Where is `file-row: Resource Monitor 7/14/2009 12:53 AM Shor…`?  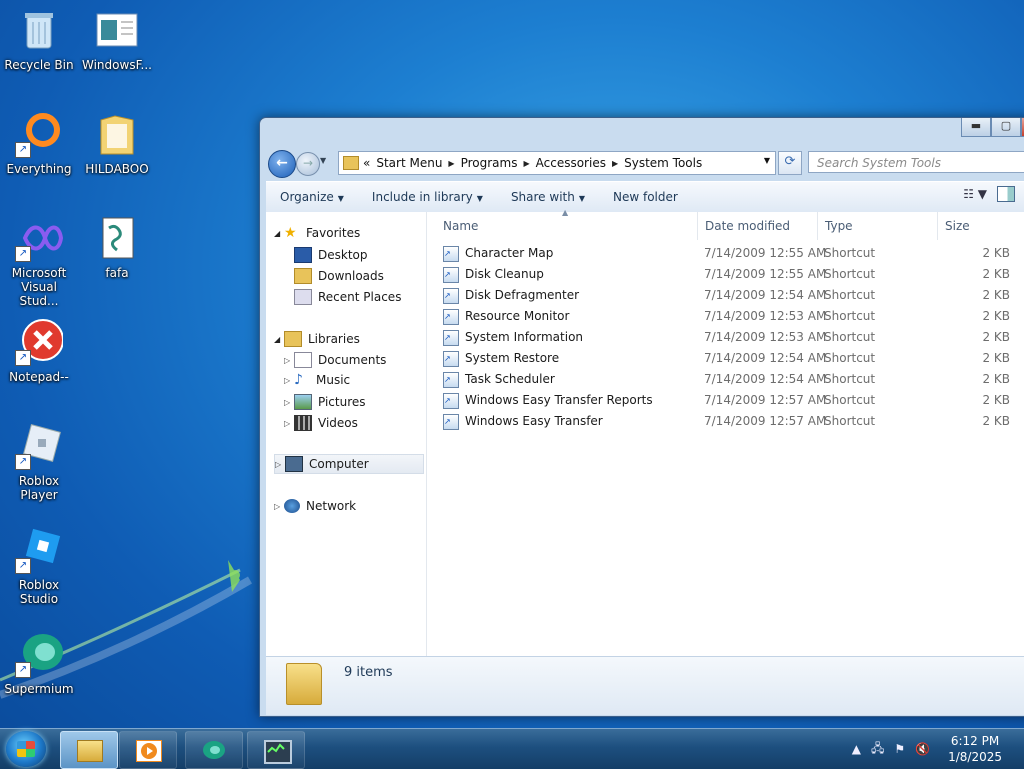 file-row: Resource Monitor 7/14/2009 12:53 AM Shor… is located at coordinates (725, 316).